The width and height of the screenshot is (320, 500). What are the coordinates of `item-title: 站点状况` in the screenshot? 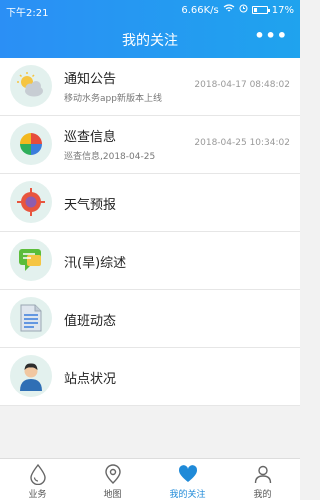 It's located at (90, 379).